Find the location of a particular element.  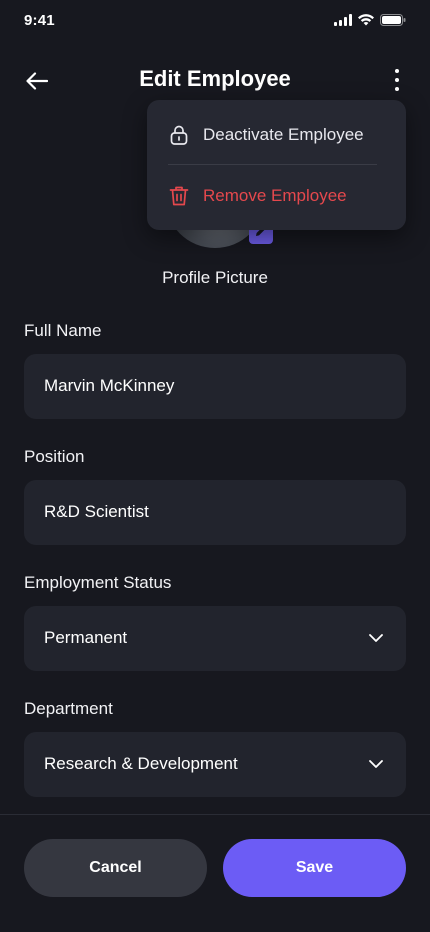

save-button: Save is located at coordinates (314, 868).